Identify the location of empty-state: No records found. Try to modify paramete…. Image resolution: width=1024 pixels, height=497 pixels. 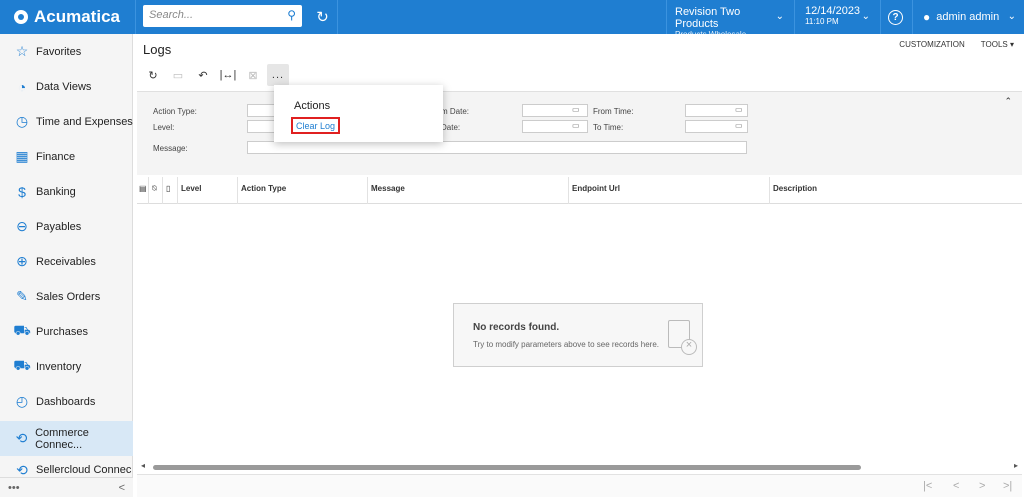
(578, 335).